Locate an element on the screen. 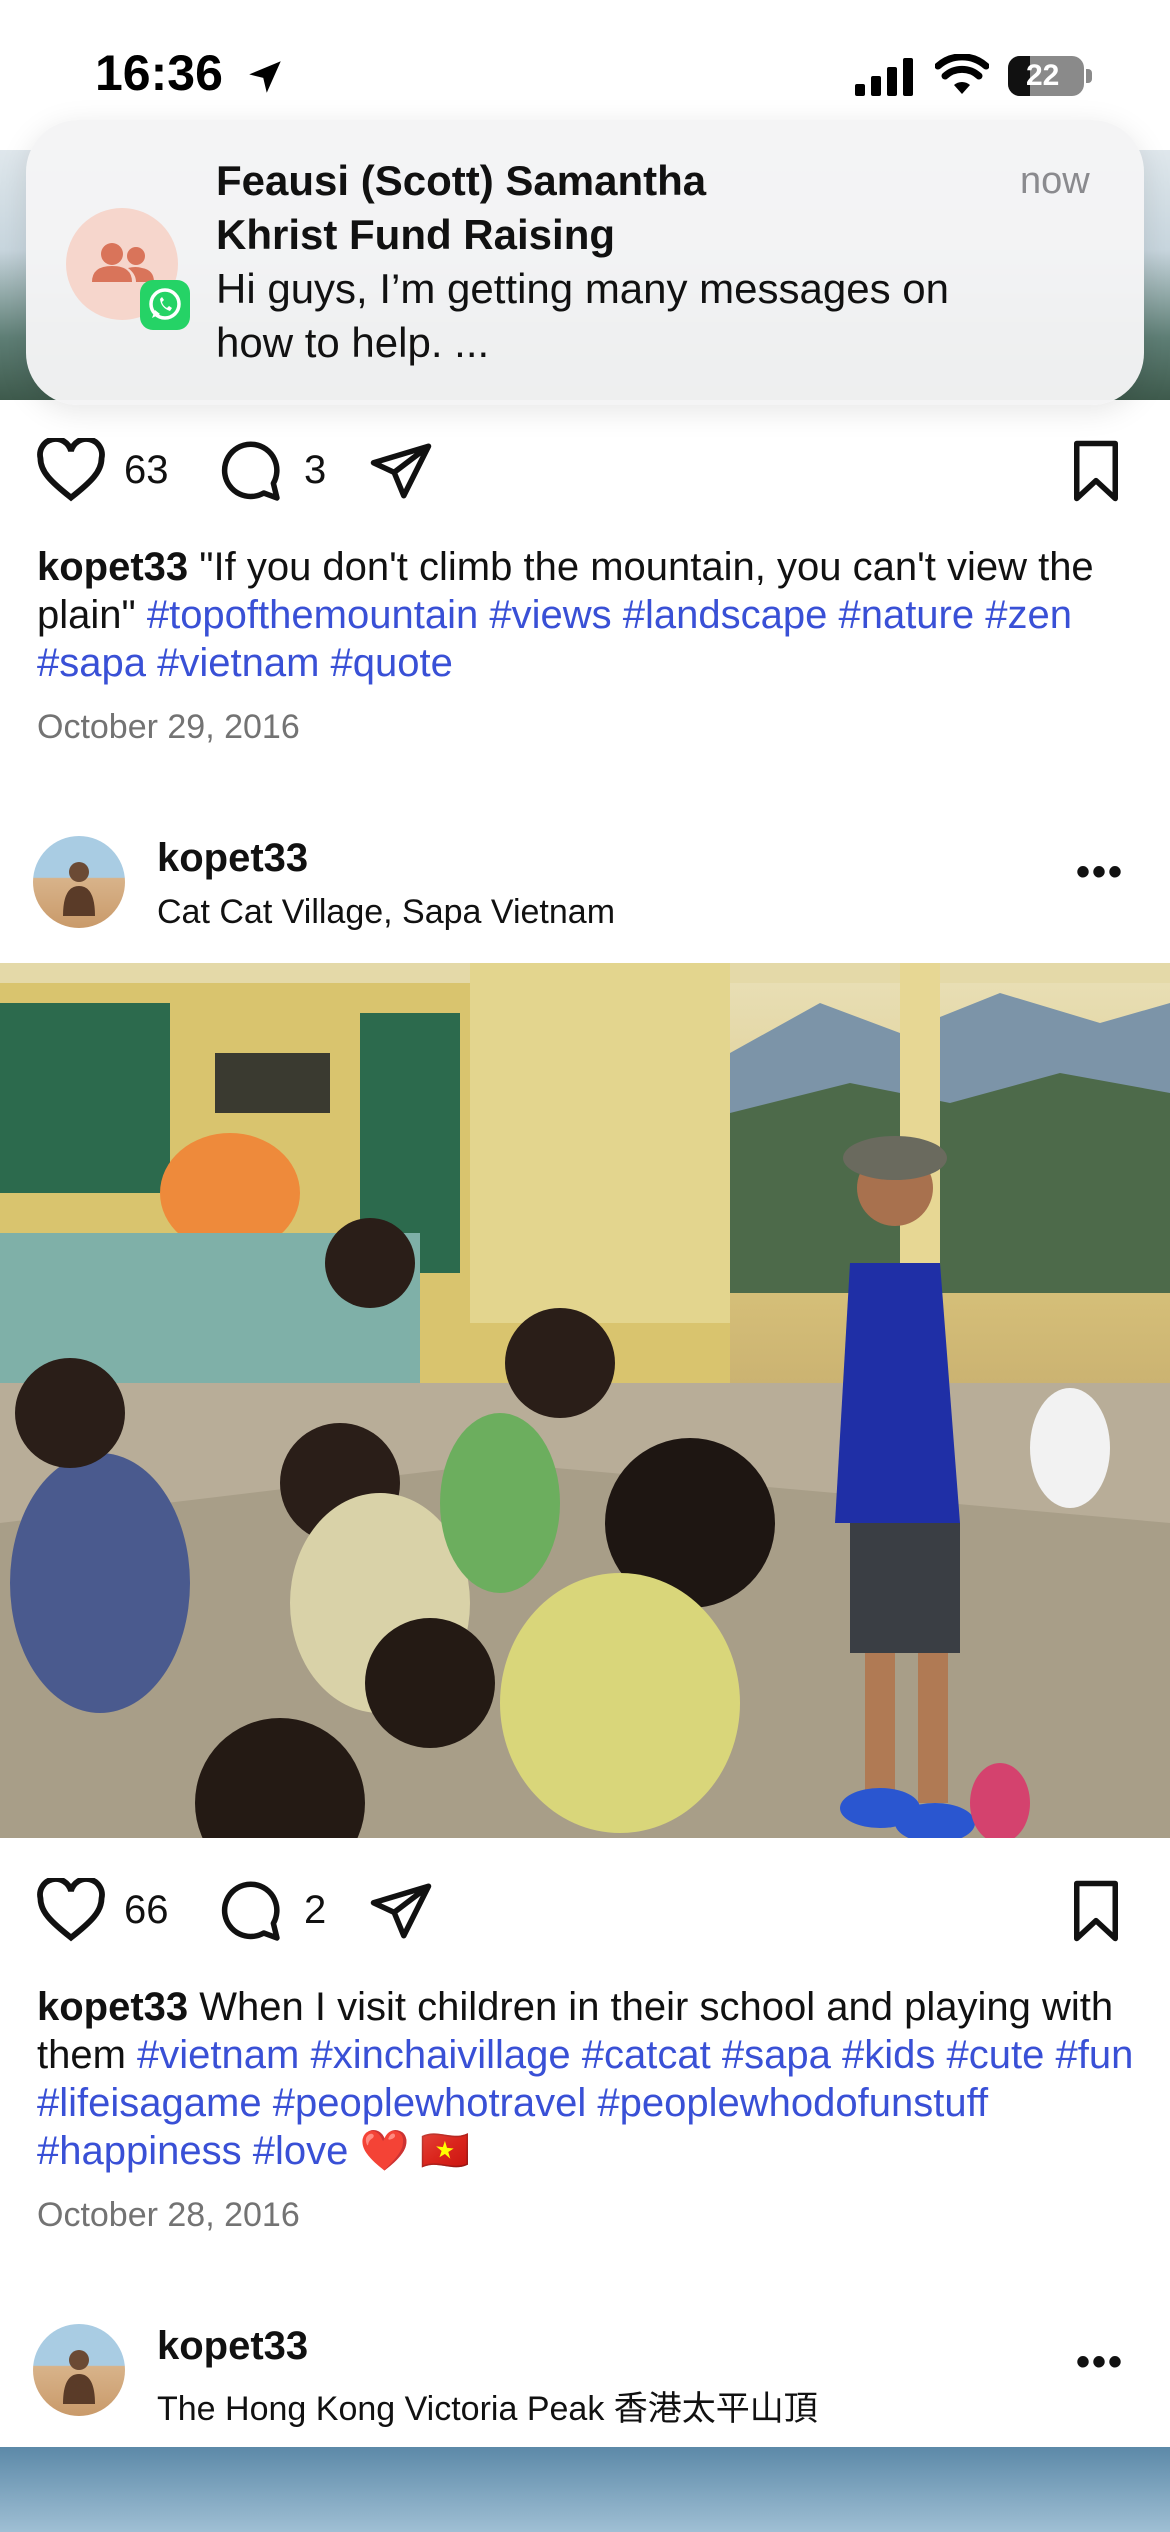 The width and height of the screenshot is (1170, 2532). notification-body: Hi guys, I’m getting many messages on is located at coordinates (582, 288).